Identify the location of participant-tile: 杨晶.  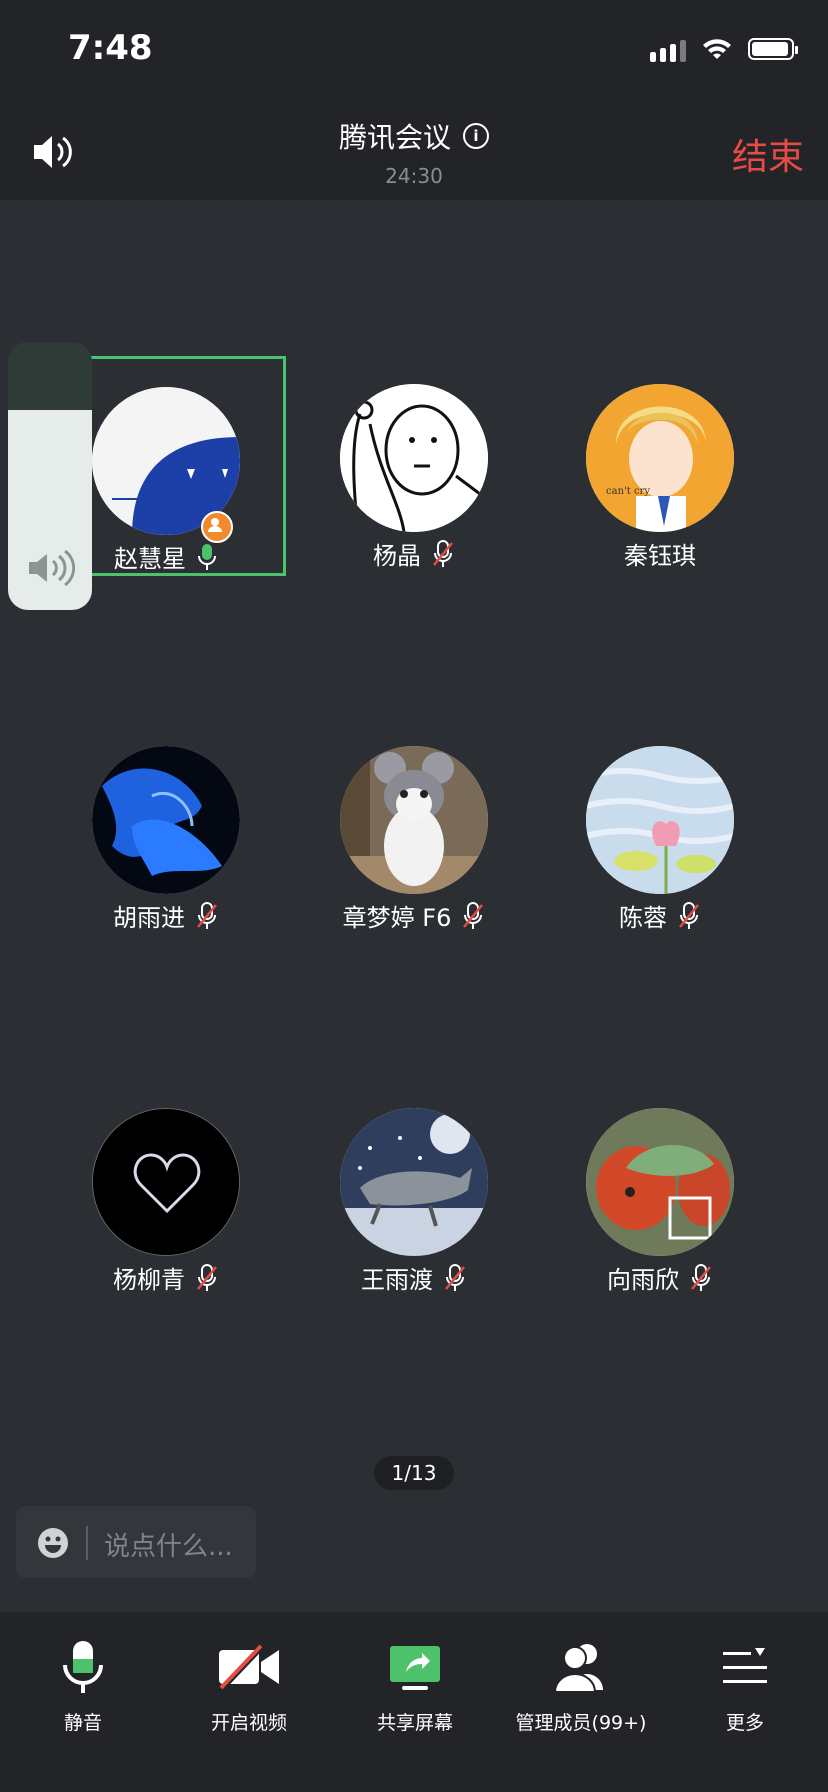
(414, 466).